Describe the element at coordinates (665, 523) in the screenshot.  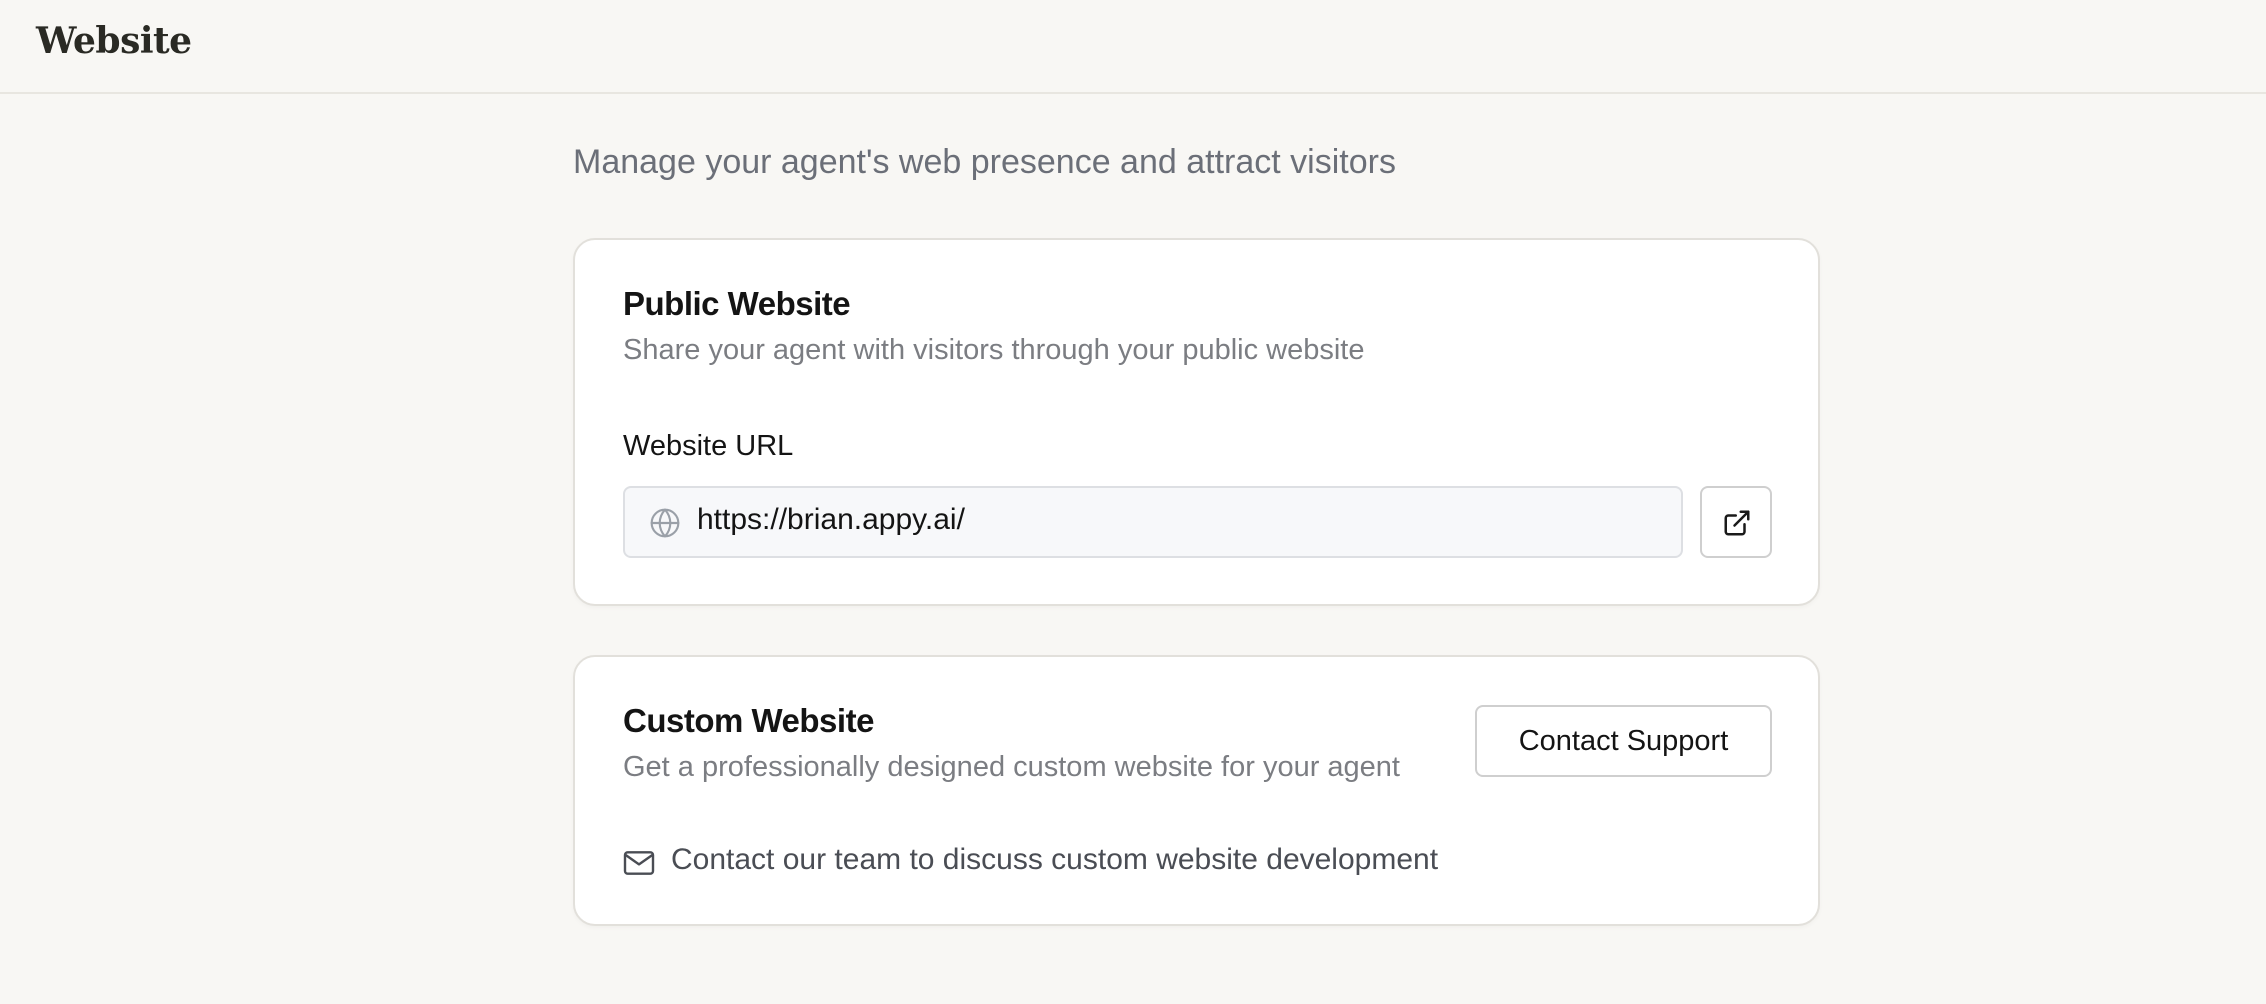
I see `globe-icon` at that location.